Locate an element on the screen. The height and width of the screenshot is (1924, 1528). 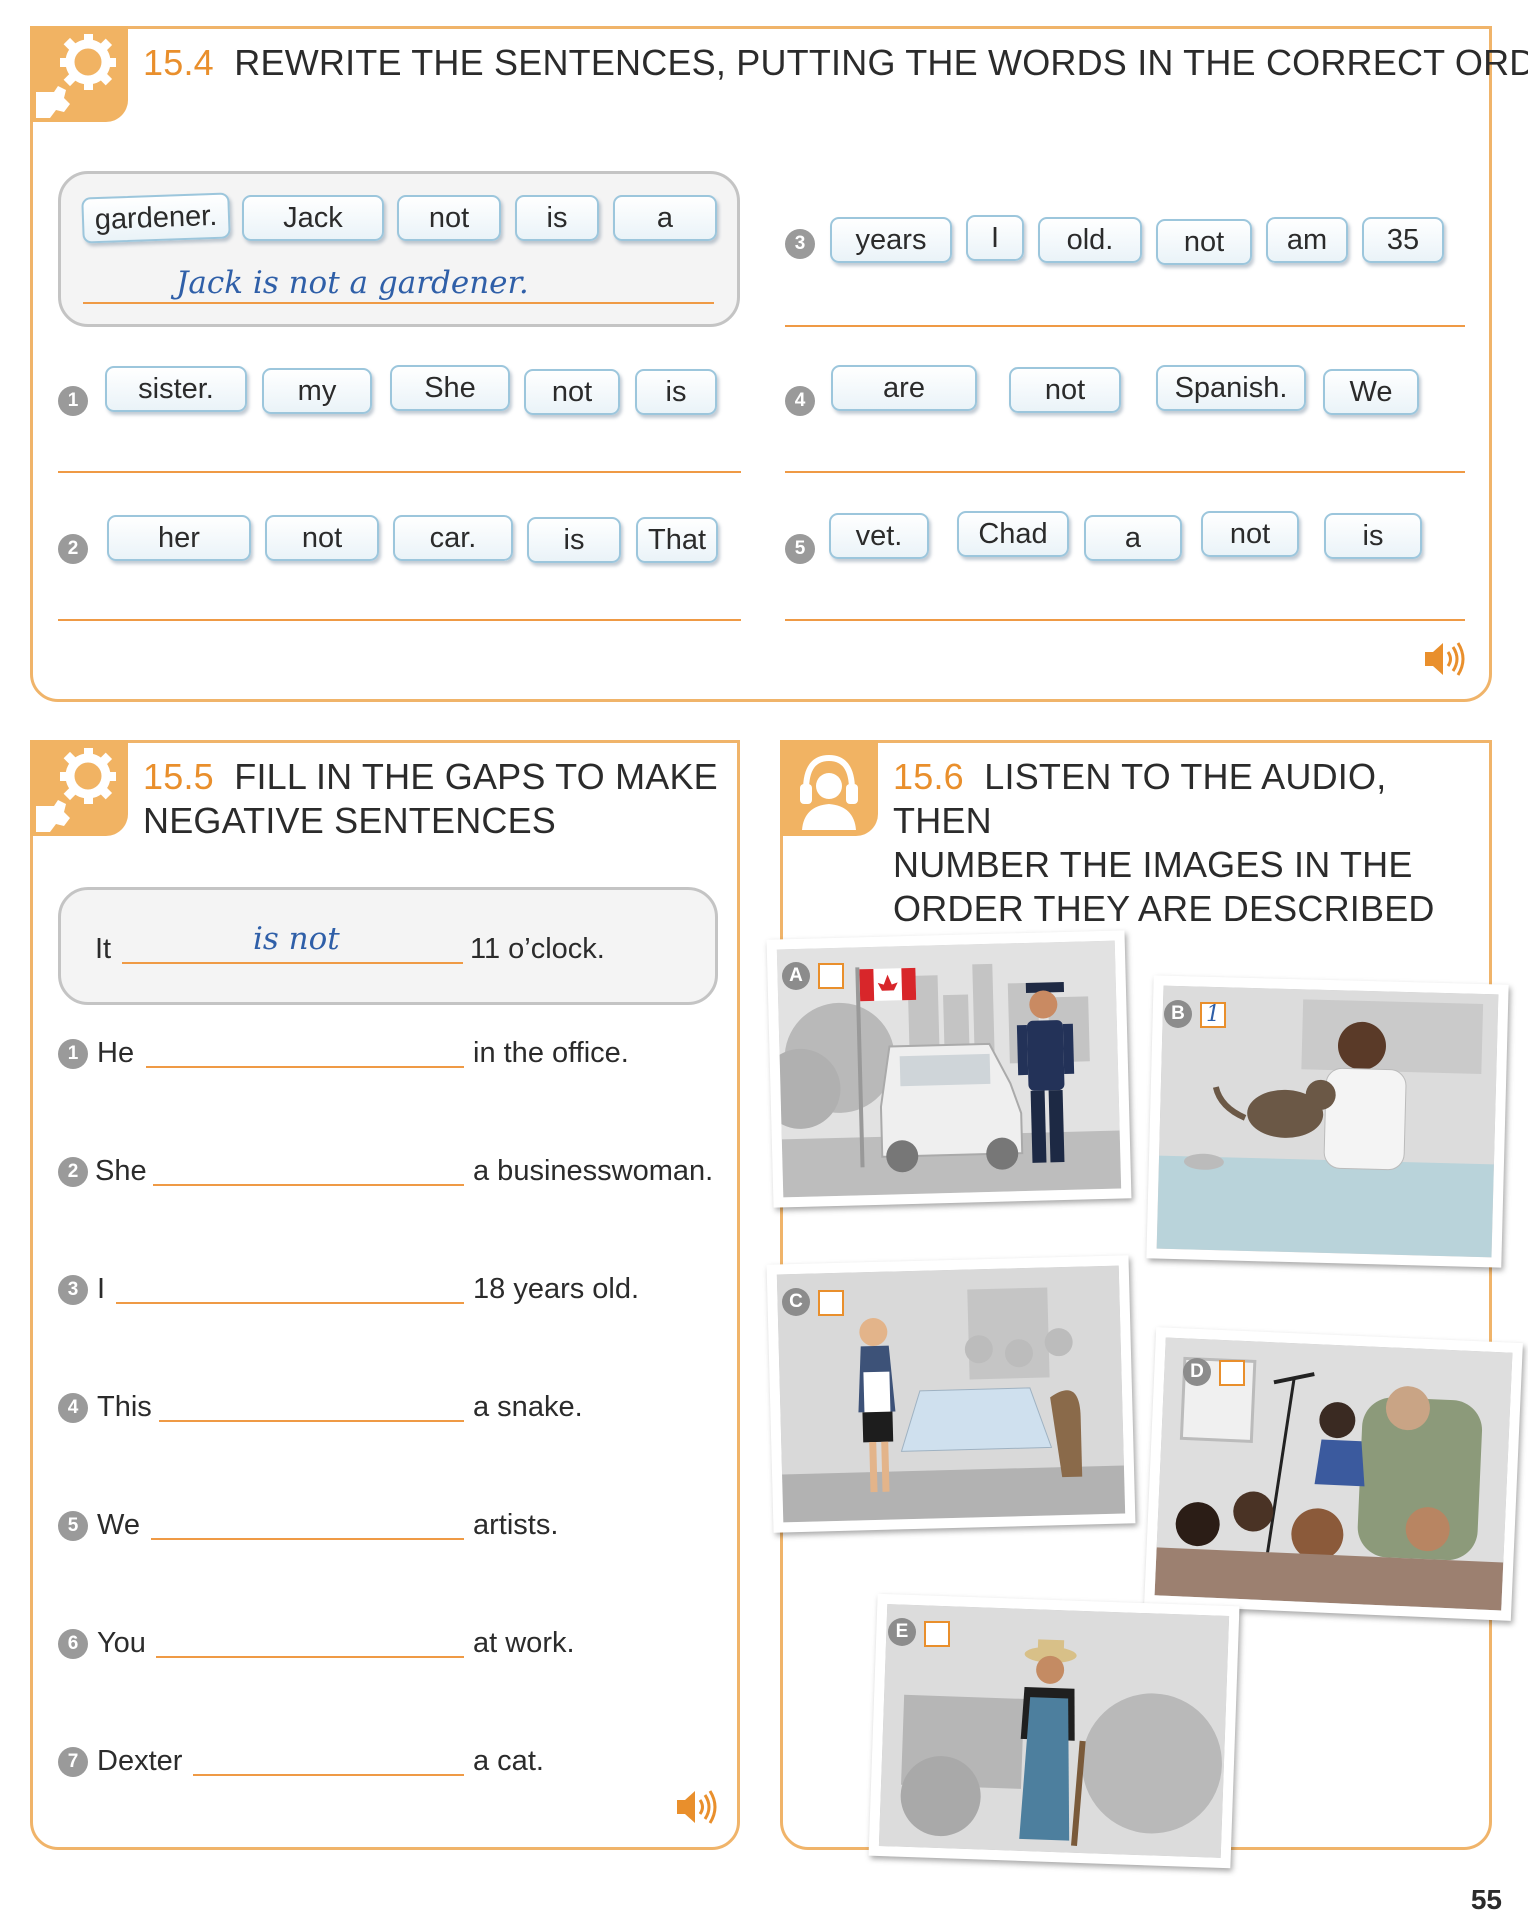
sentence-end: a cat. is located at coordinates (508, 1761).